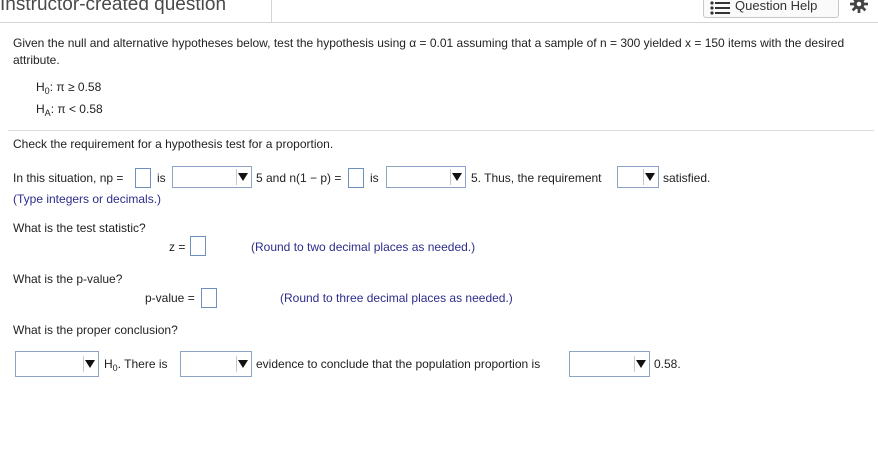  Describe the element at coordinates (776, 6) in the screenshot. I see `question-help-label: Question Help` at that location.